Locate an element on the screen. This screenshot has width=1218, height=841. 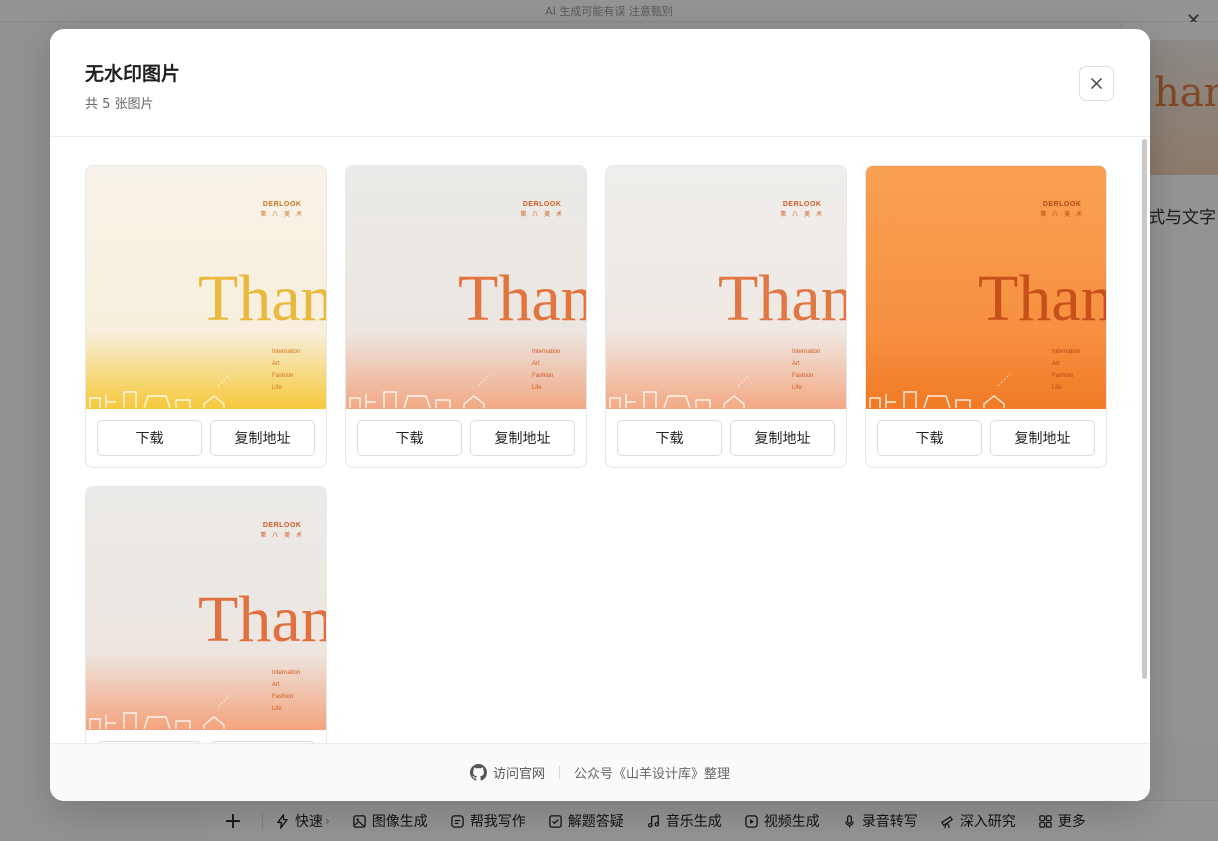
footer-divider is located at coordinates (559, 772).